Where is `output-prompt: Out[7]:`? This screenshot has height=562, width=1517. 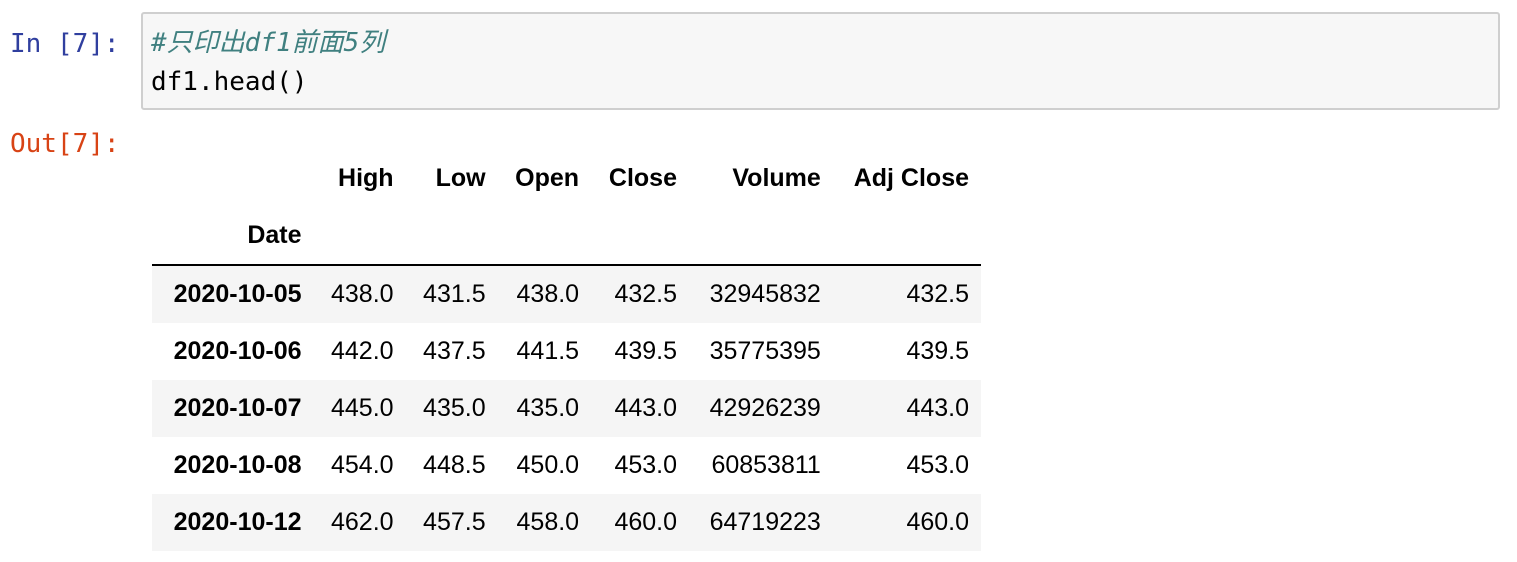
output-prompt: Out[7]: is located at coordinates (65, 144).